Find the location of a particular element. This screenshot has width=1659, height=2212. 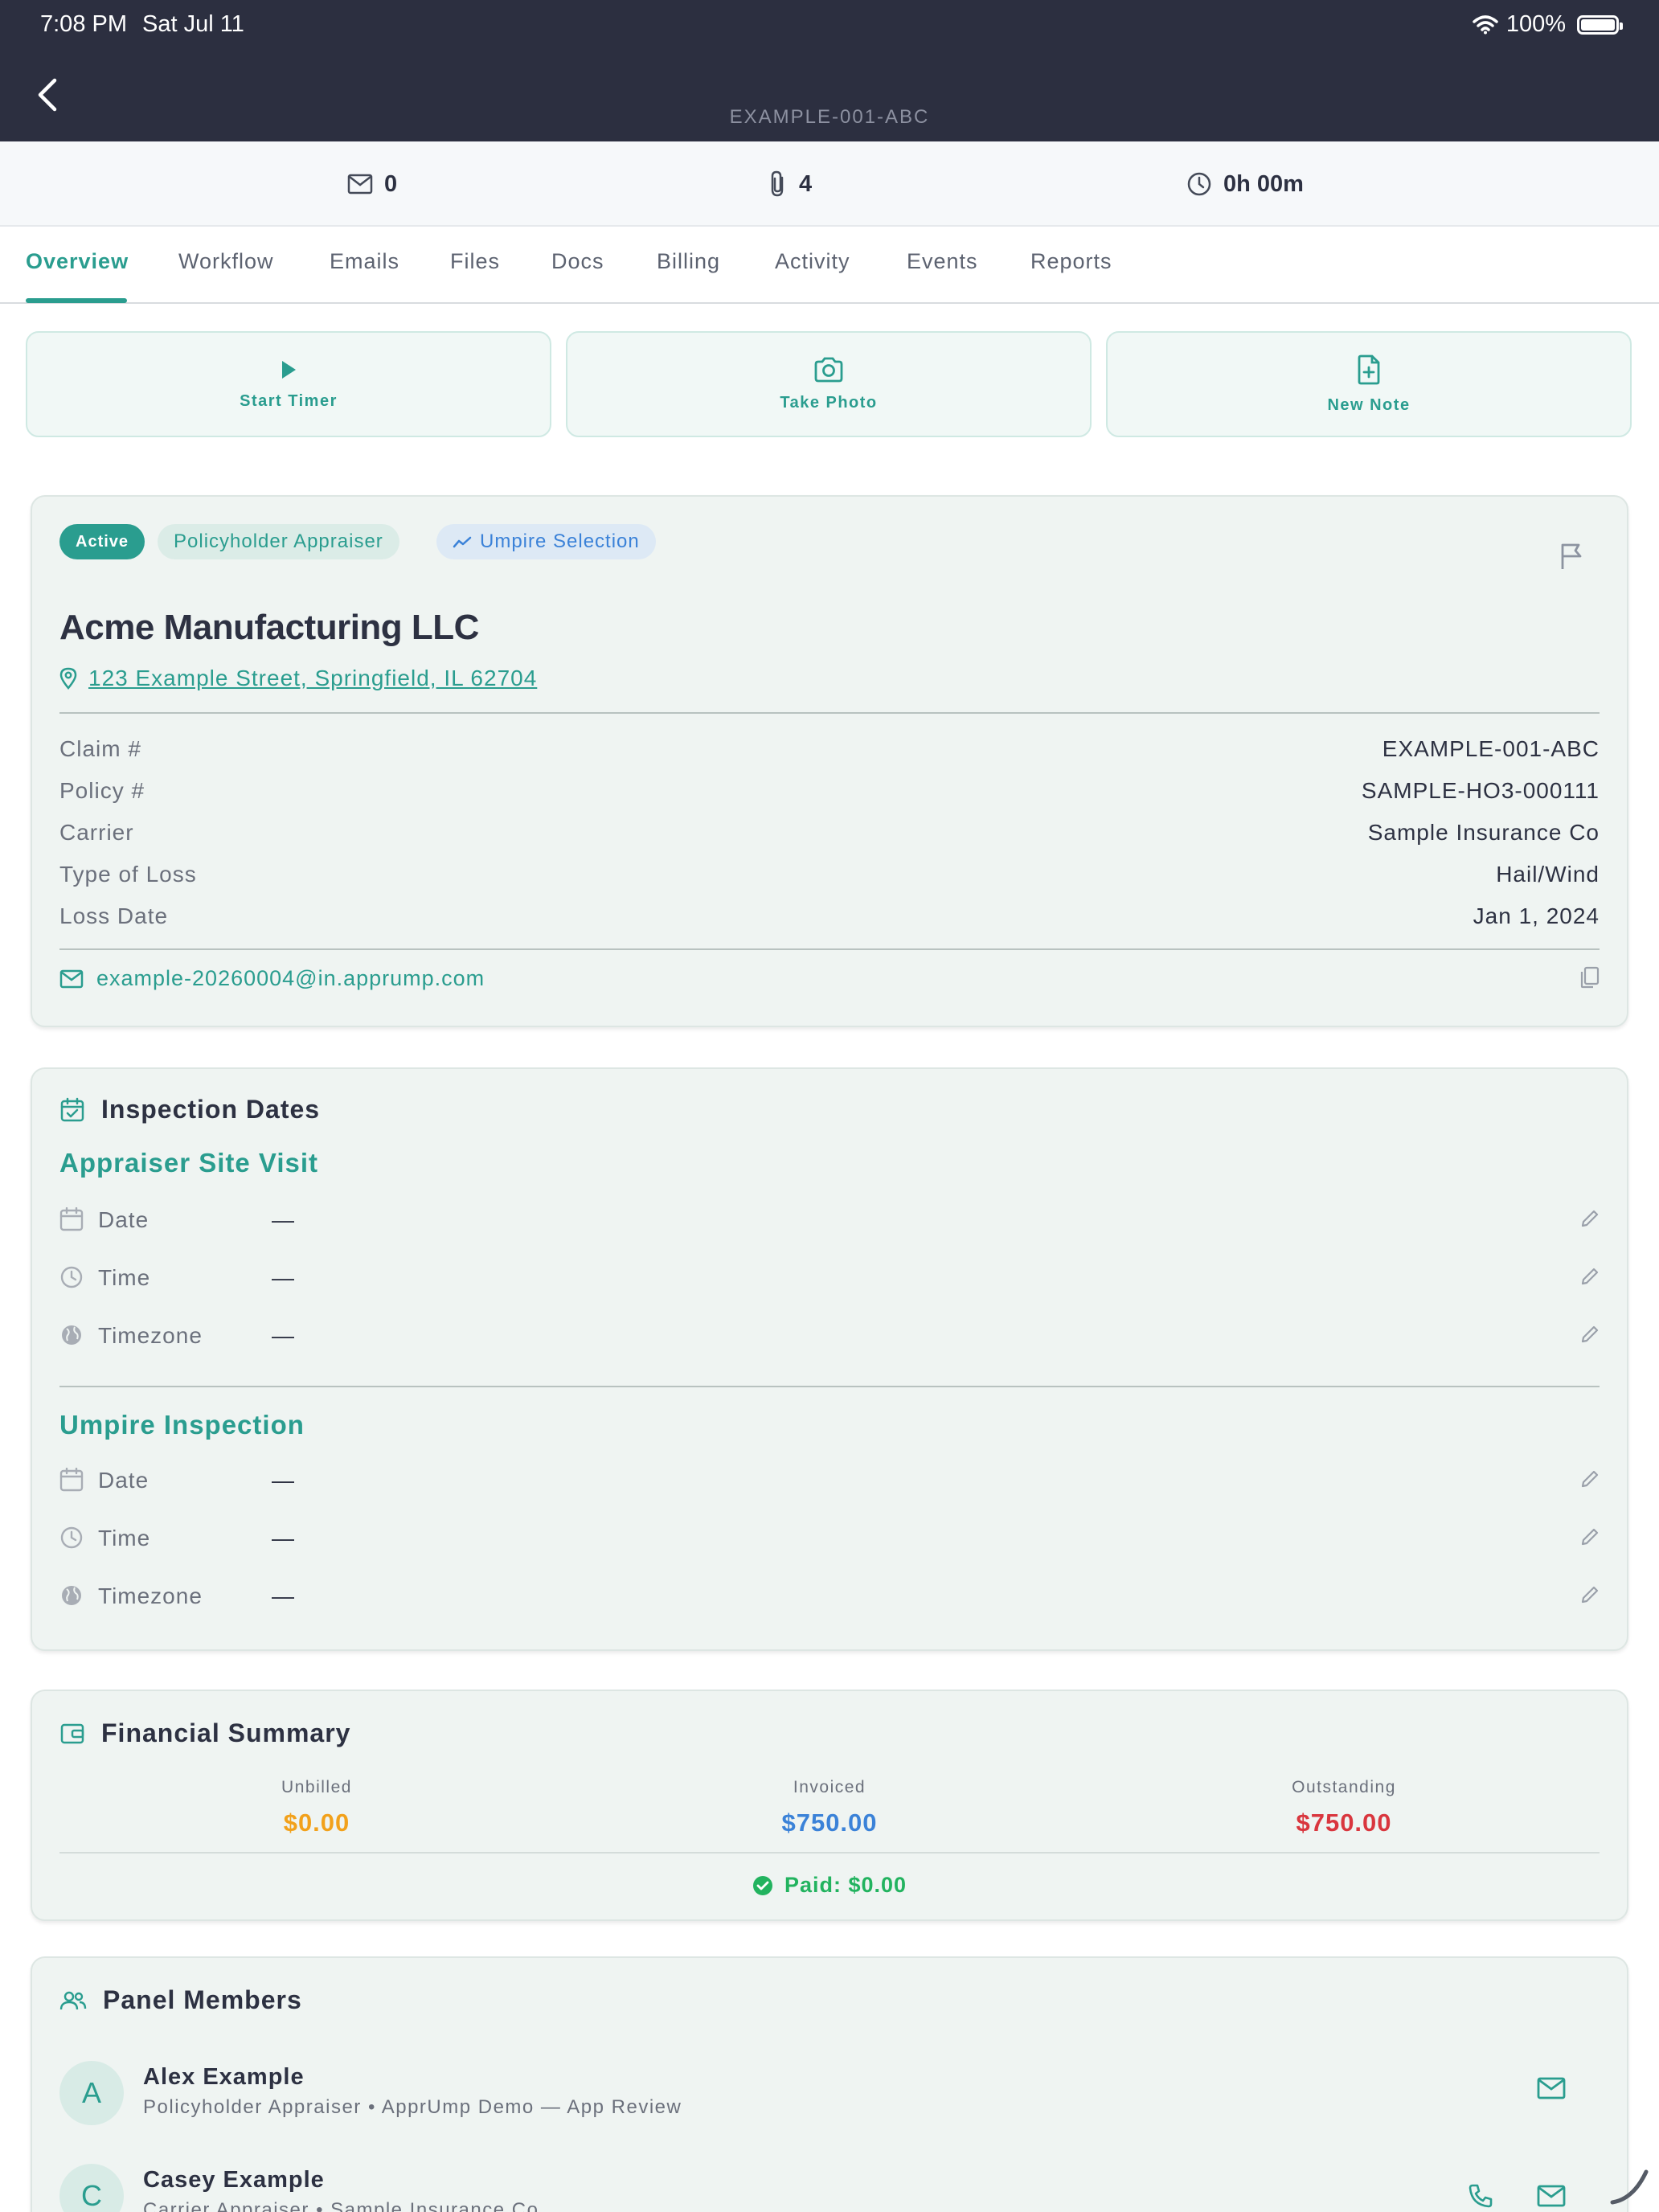

outstanding-label: Outstanding is located at coordinates (1344, 1787).